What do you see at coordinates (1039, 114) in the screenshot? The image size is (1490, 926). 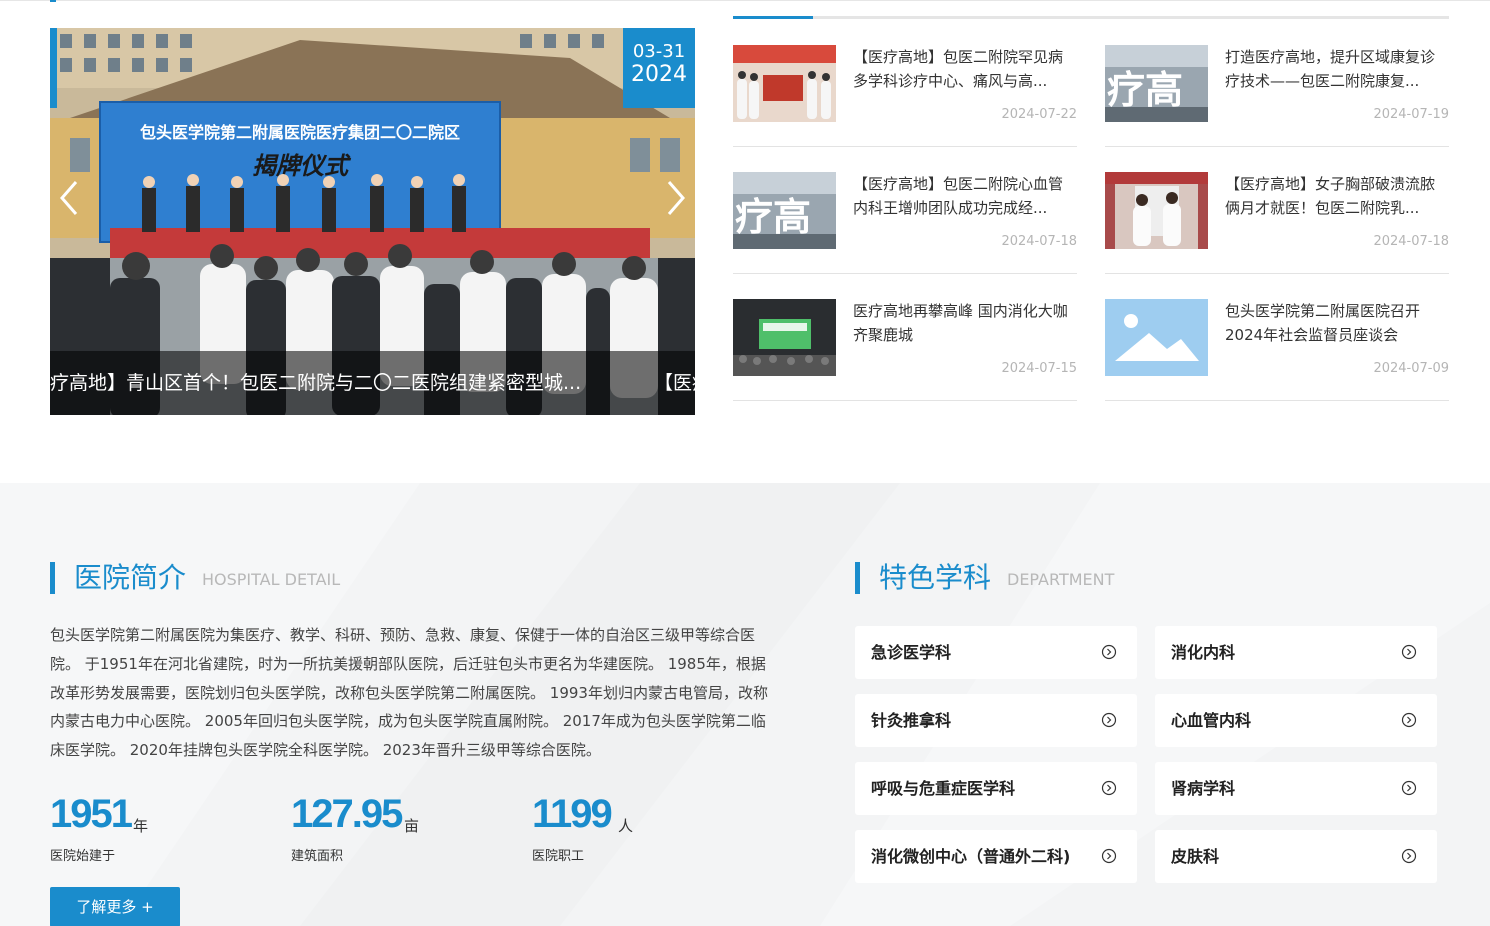 I see `news-date: 2024-07-22` at bounding box center [1039, 114].